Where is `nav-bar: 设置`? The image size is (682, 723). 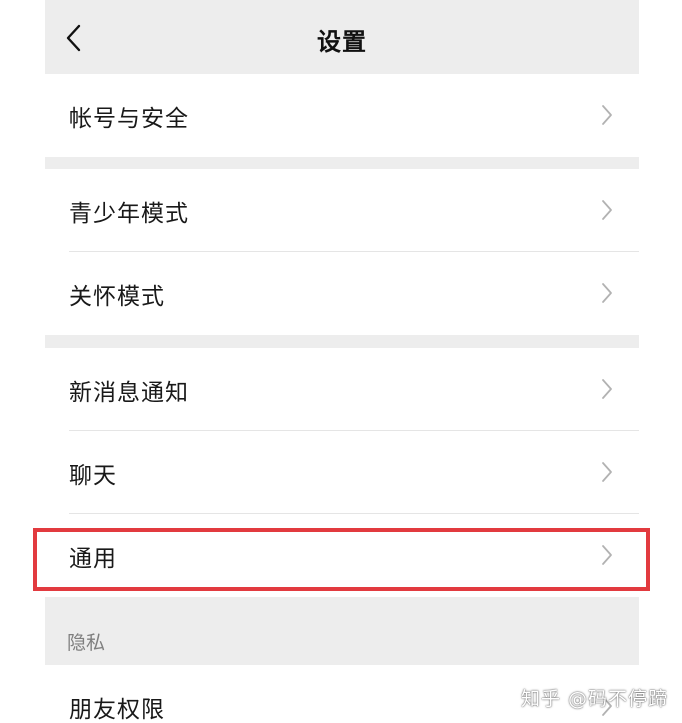
nav-bar: 设置 is located at coordinates (342, 37).